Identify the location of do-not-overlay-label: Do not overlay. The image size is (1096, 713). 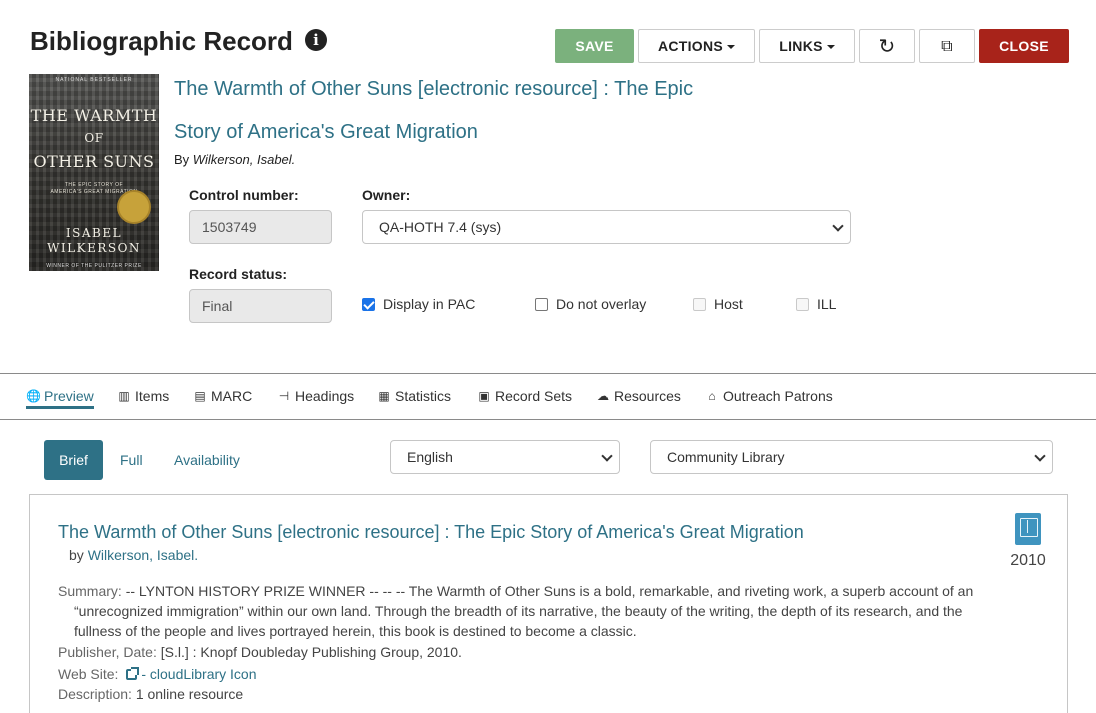
(601, 304).